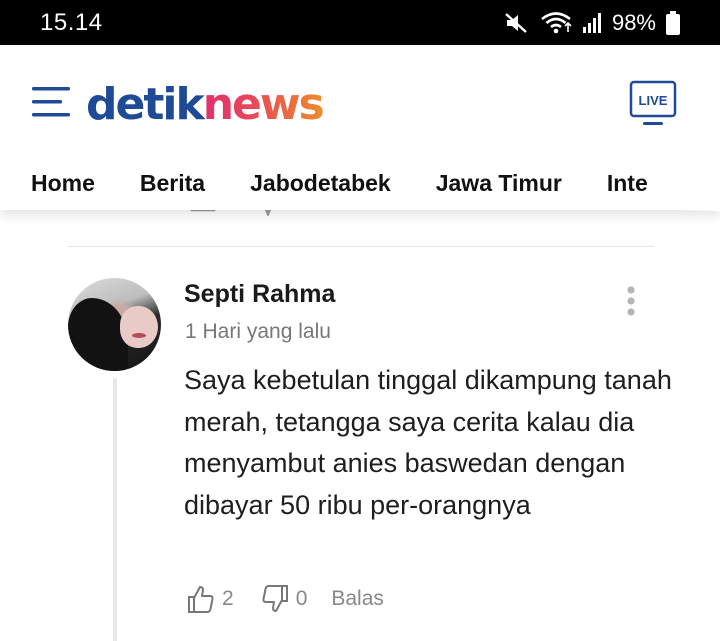 Image resolution: width=720 pixels, height=641 pixels. Describe the element at coordinates (115, 509) in the screenshot. I see `thread-line` at that location.